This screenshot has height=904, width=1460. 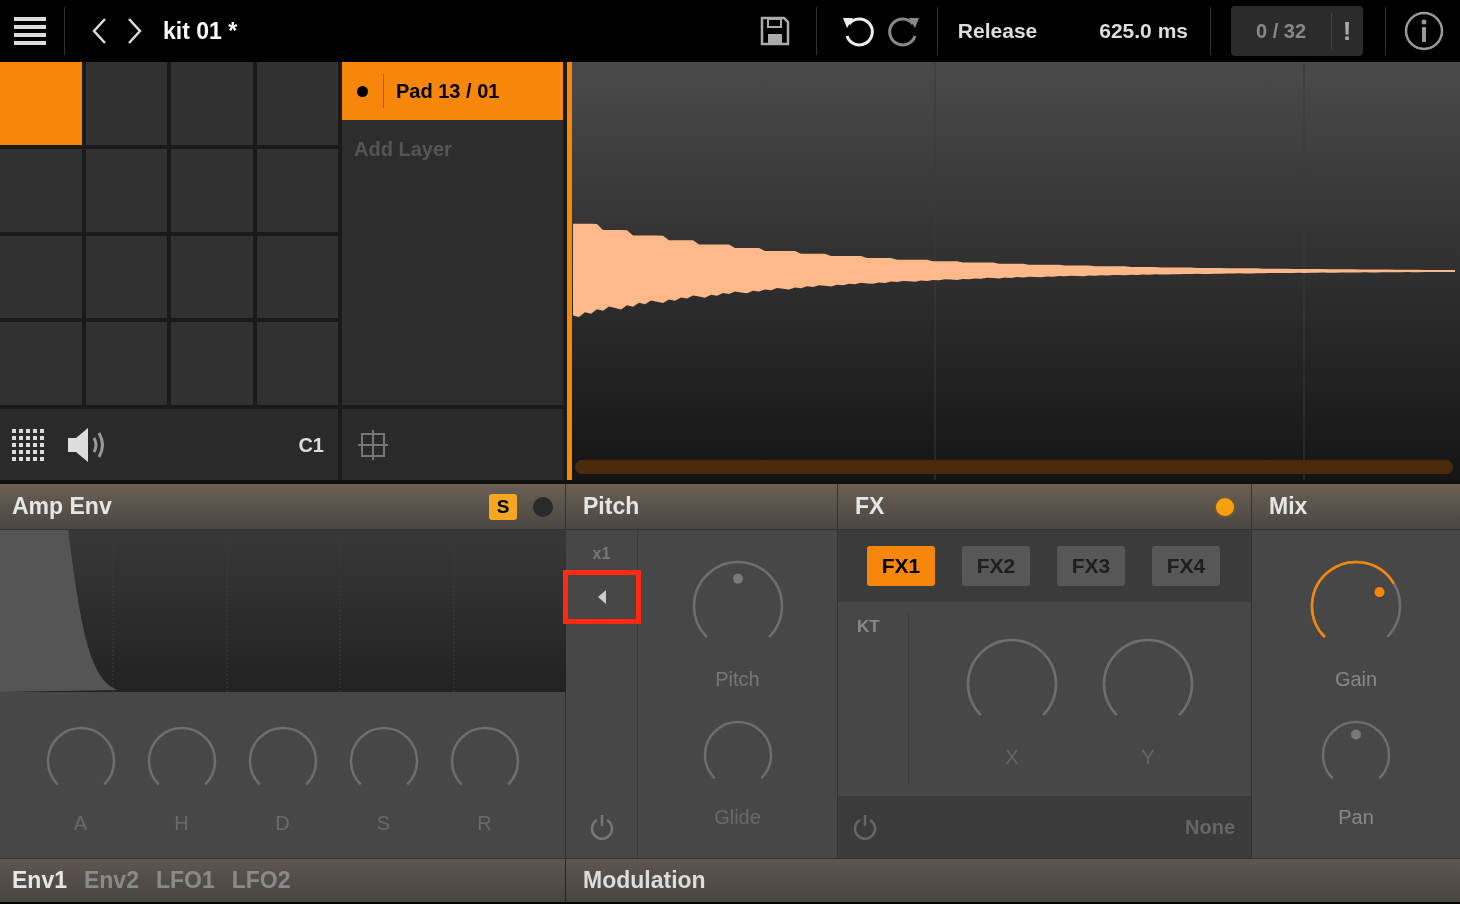 I want to click on note-label: C1, so click(x=311, y=445).